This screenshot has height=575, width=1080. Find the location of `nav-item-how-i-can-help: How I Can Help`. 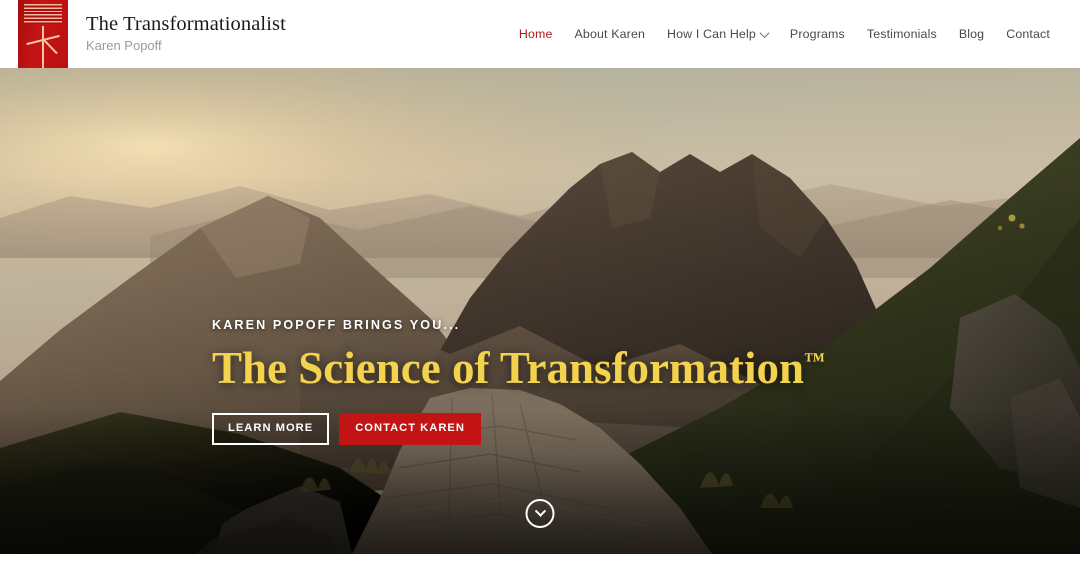

nav-item-how-i-can-help: How I Can Help is located at coordinates (718, 34).